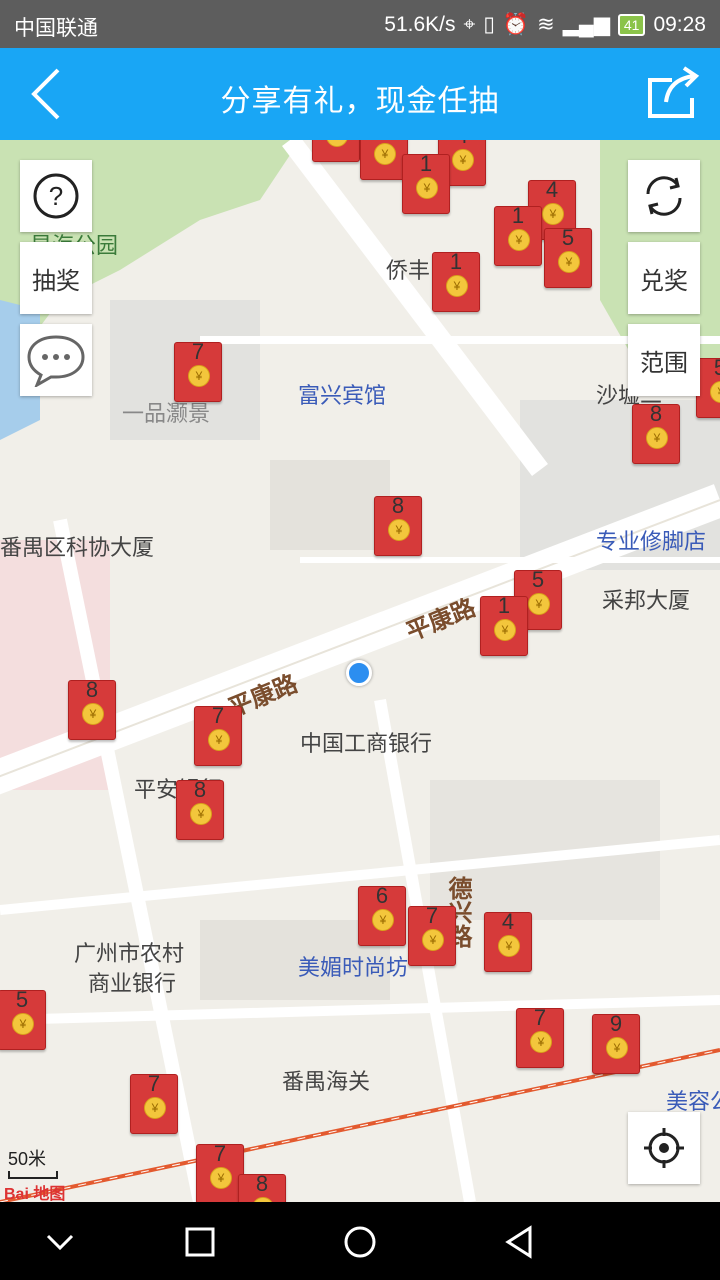 Image resolution: width=720 pixels, height=1280 pixels. I want to click on back-nav-icon, so click(520, 1242).